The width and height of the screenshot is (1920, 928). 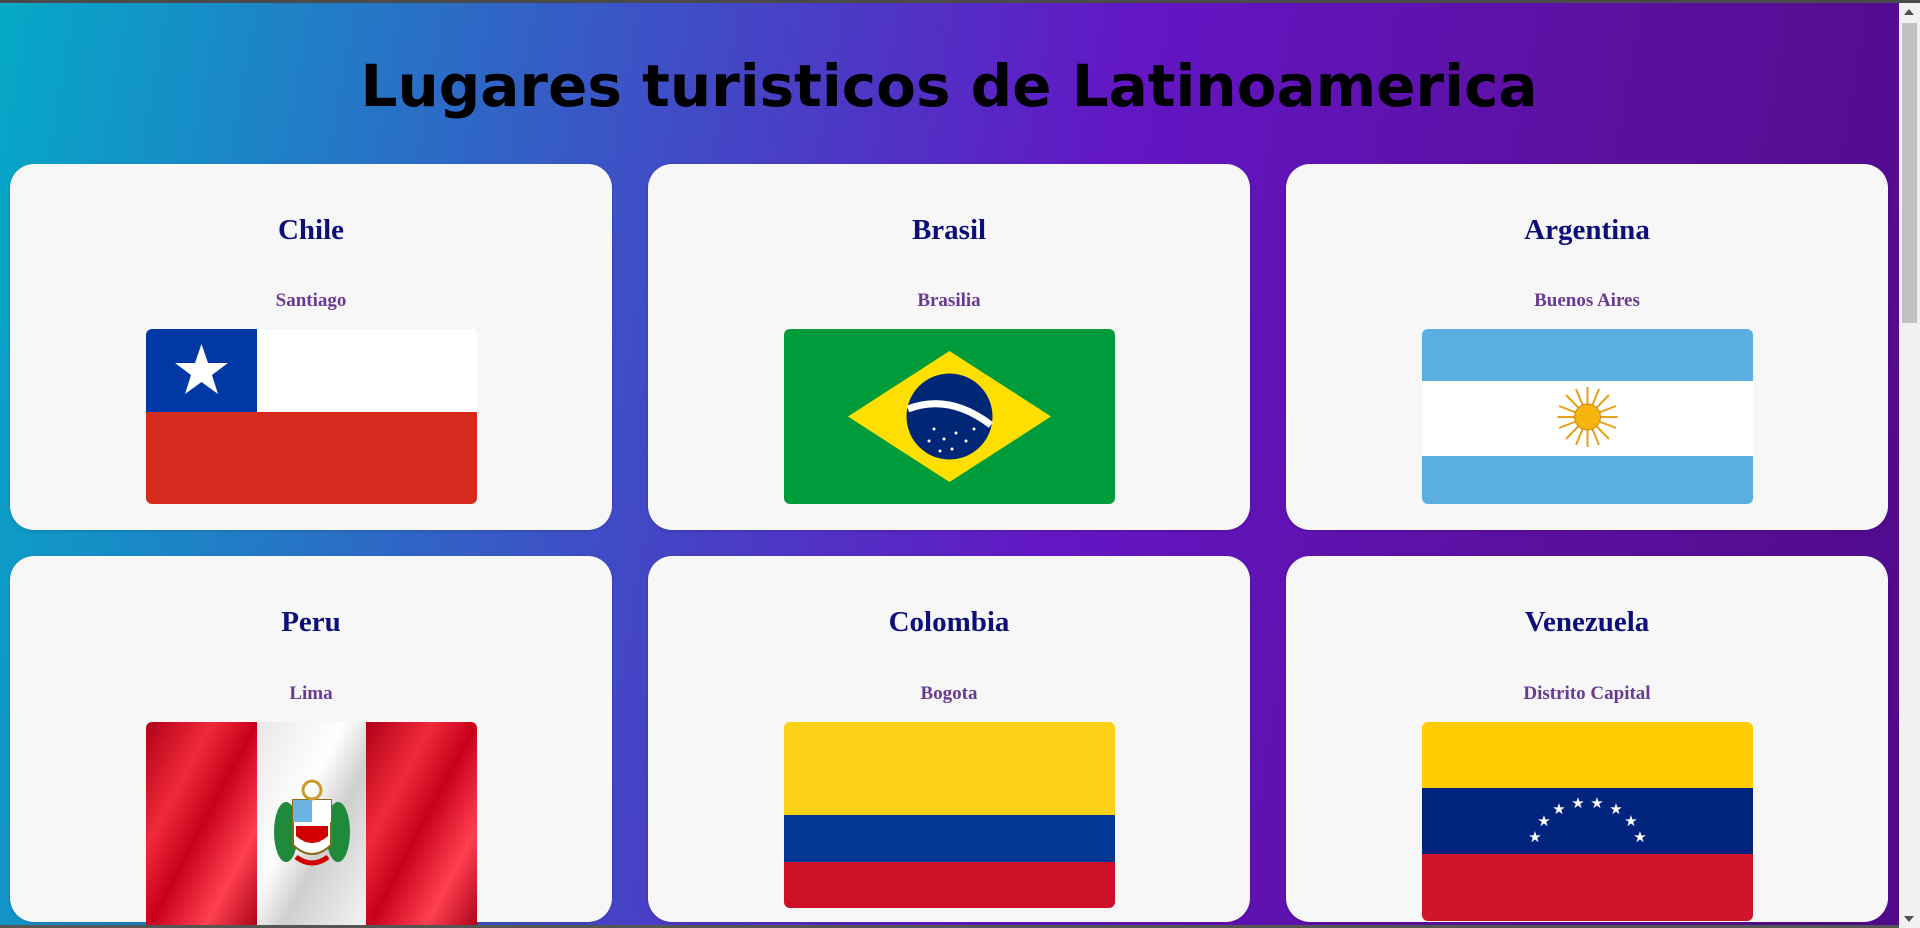 What do you see at coordinates (949, 622) in the screenshot?
I see `country-name: Colombia` at bounding box center [949, 622].